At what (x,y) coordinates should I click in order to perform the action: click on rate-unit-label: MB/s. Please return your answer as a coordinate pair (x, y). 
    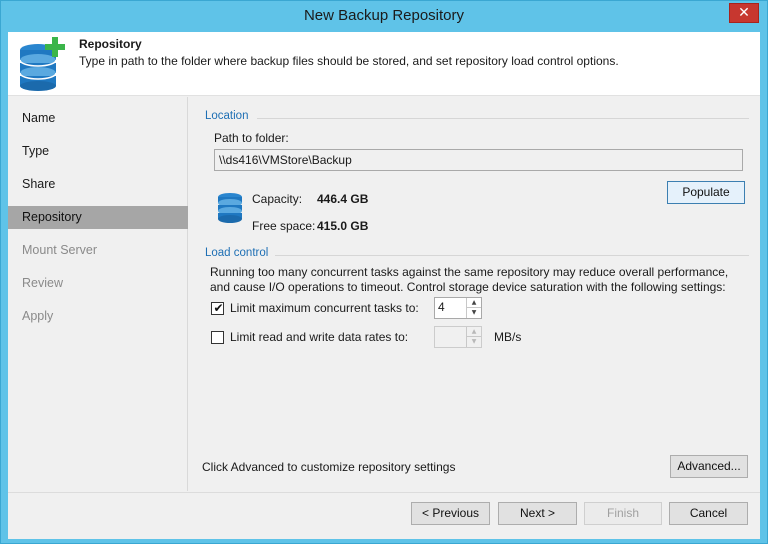
    Looking at the image, I should click on (508, 337).